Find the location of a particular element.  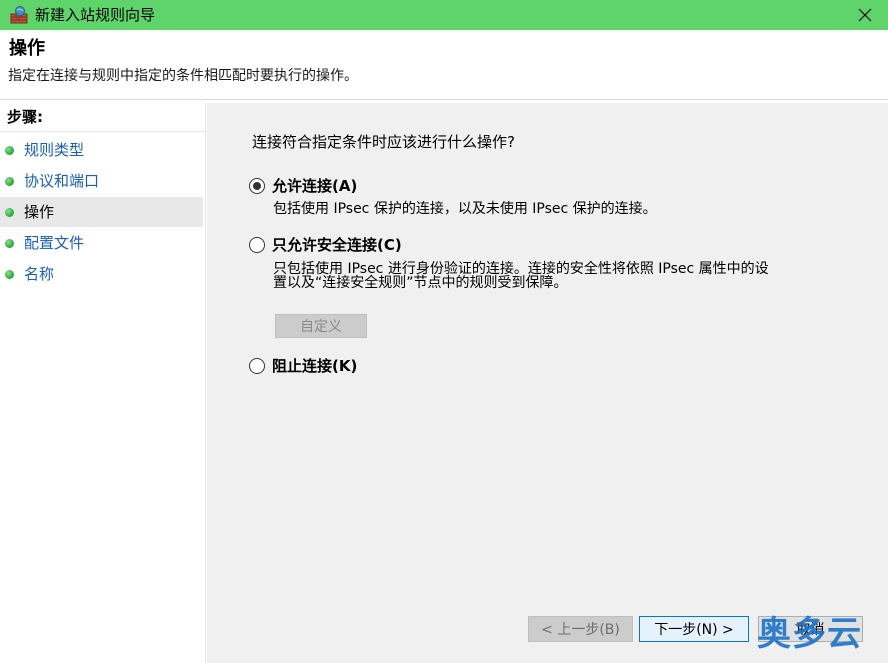

watermark: 奥多云 is located at coordinates (809, 634).